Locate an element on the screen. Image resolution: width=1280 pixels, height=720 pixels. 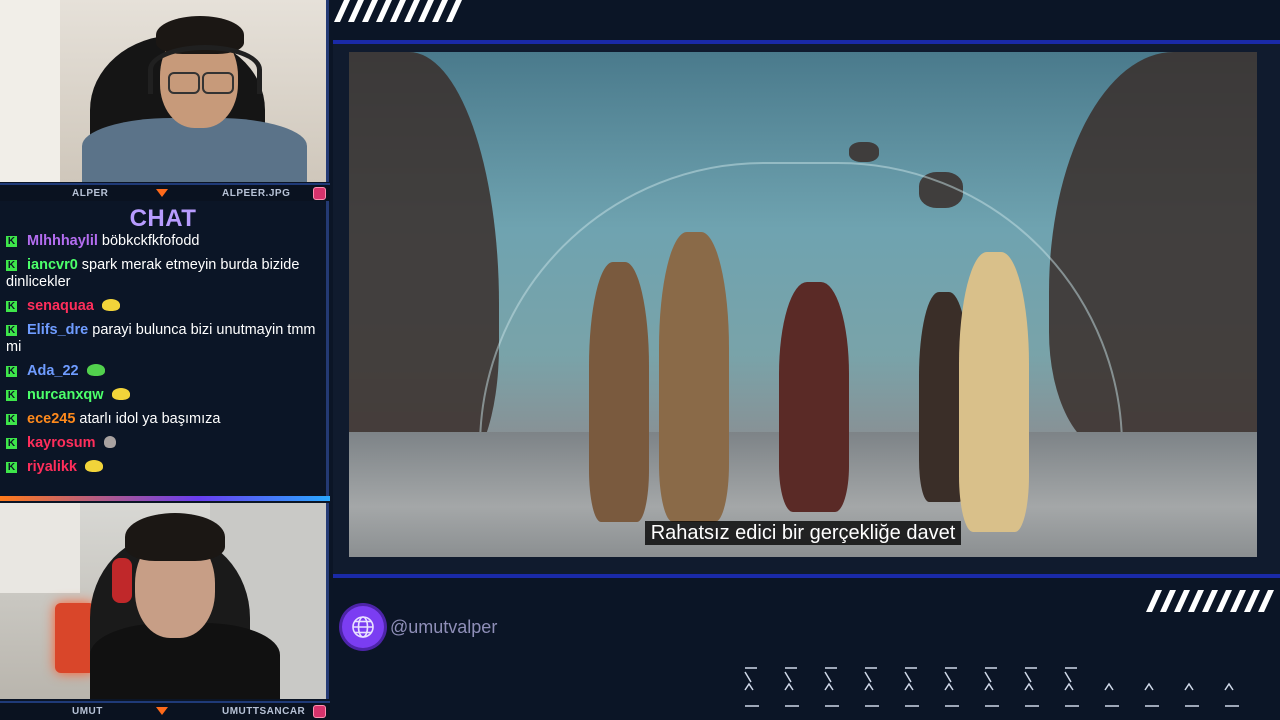
video-subtitle: Rahatsız edici bir gerçekliğe davet is located at coordinates (803, 533).